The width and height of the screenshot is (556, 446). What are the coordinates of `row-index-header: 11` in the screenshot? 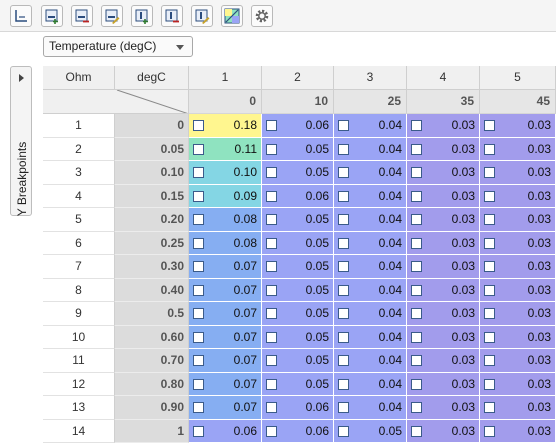 It's located at (79, 361).